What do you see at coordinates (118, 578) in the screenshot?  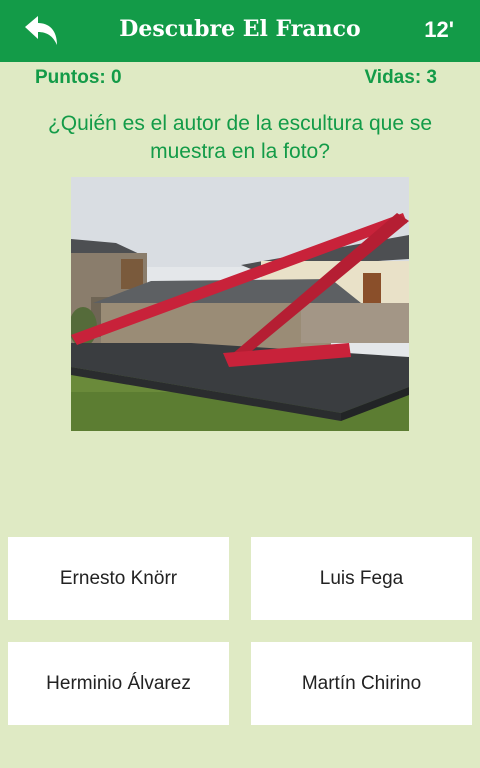 I see `answer-option-1: Ernesto Knörr` at bounding box center [118, 578].